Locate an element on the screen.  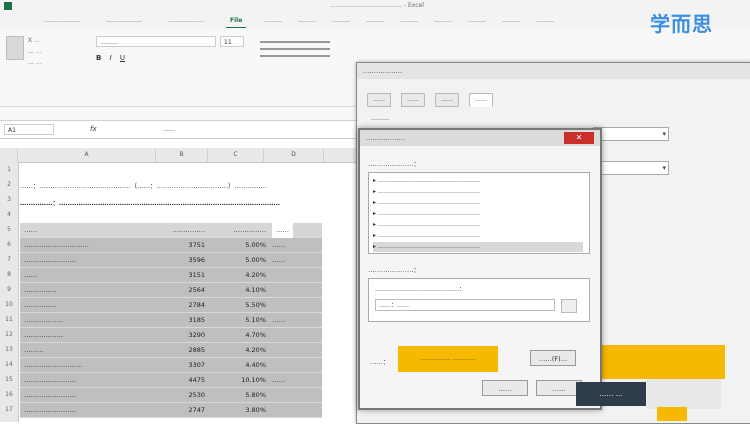
table-cell: 2747 is located at coordinates (182, 410).